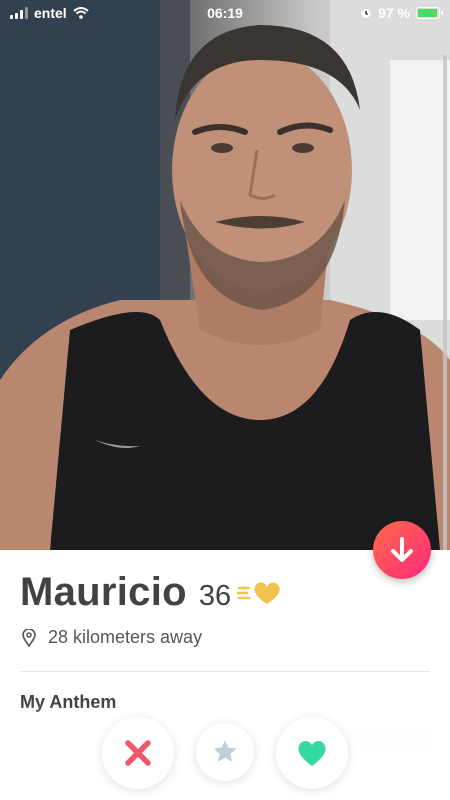 This screenshot has height=800, width=450. I want to click on action-bar, so click(225, 752).